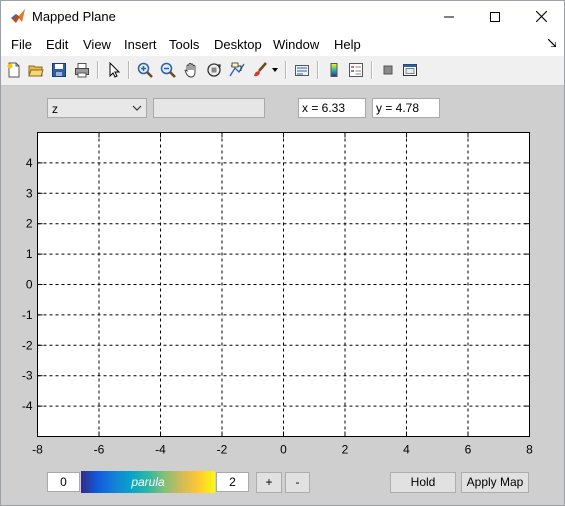 Image resolution: width=565 pixels, height=506 pixels. Describe the element at coordinates (296, 44) in the screenshot. I see `menu-window: Window` at that location.